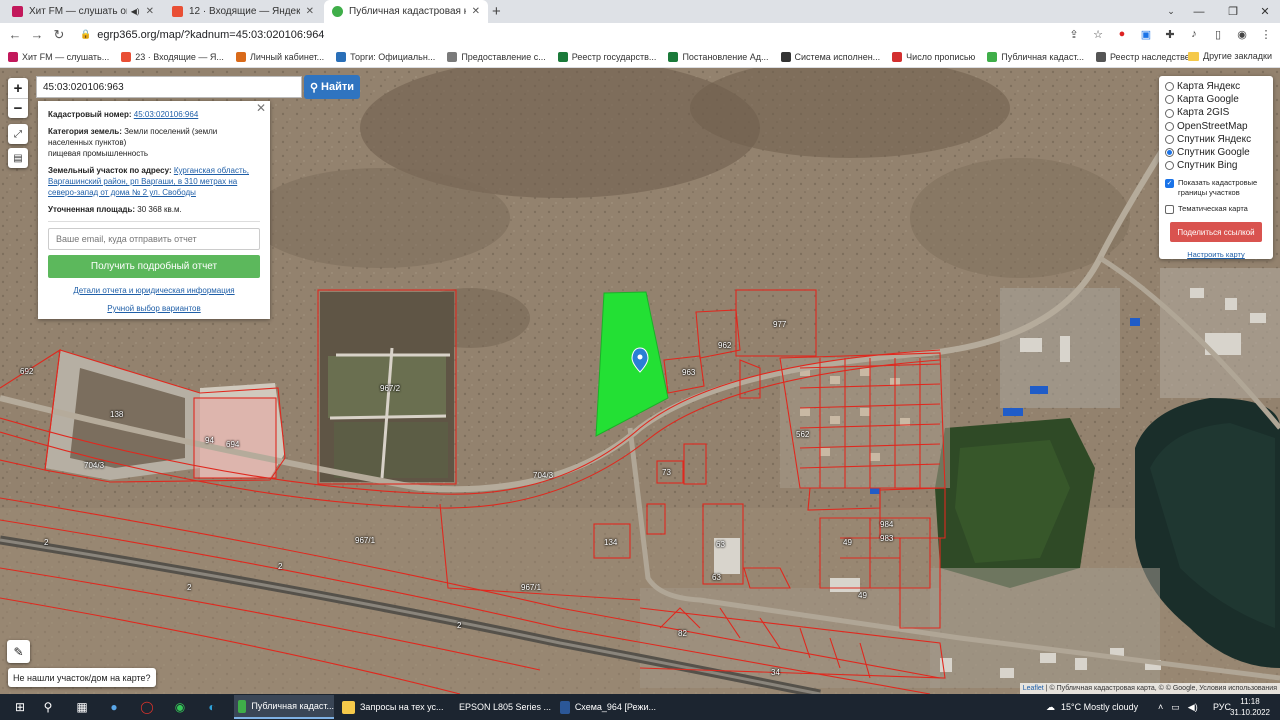  What do you see at coordinates (496, 11) in the screenshot?
I see `new-tab-button: +` at bounding box center [496, 11].